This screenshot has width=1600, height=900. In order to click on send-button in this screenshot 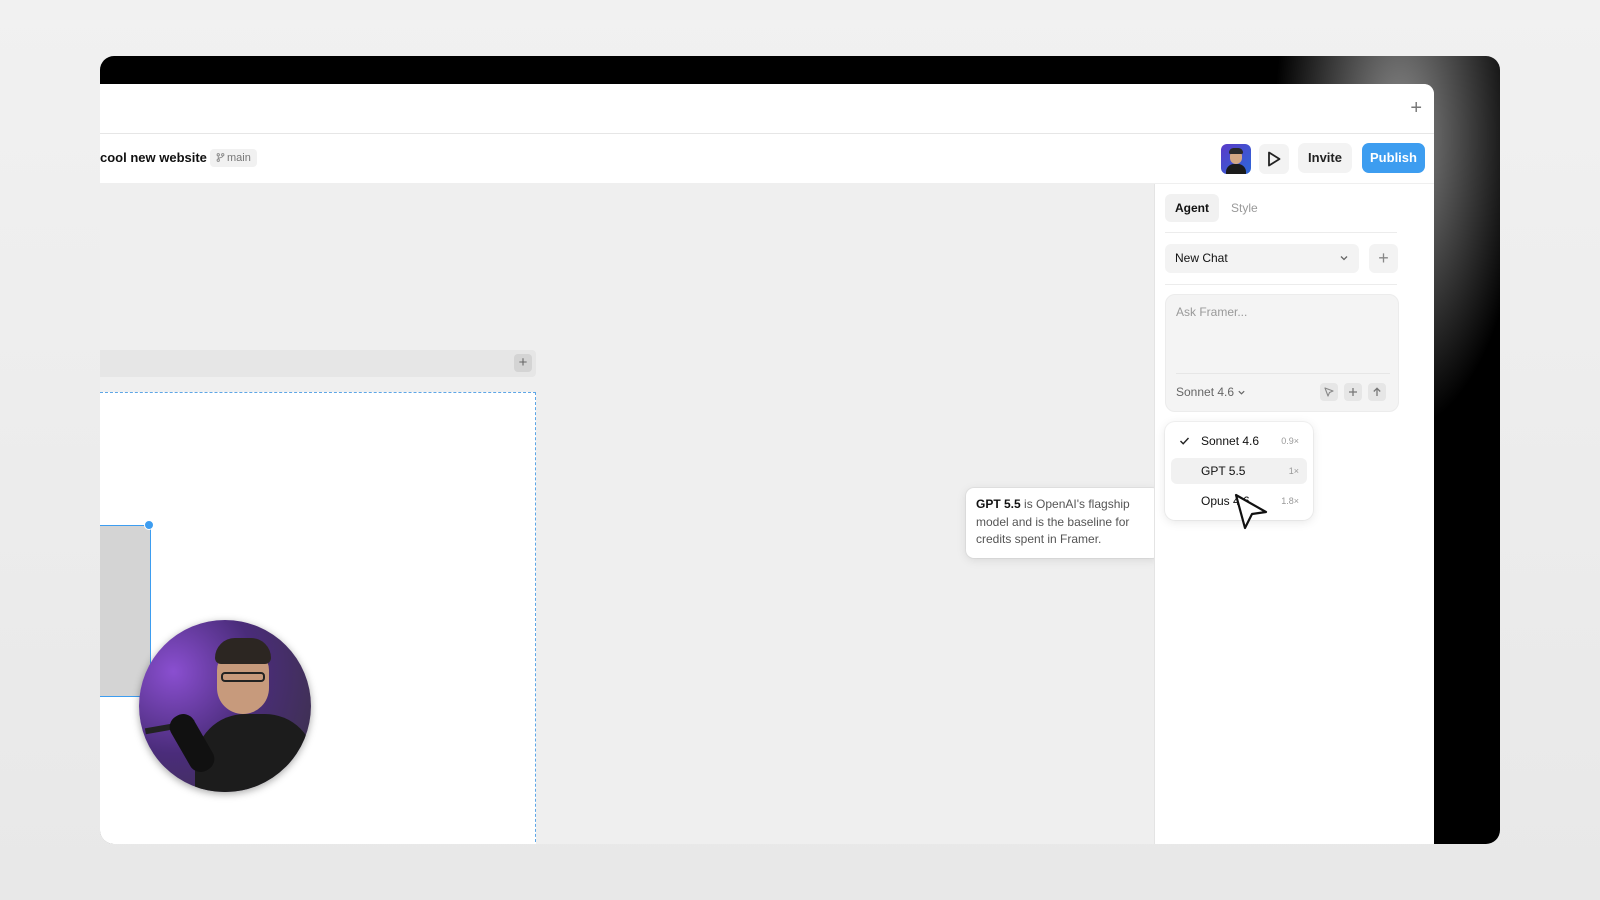, I will do `click(1377, 392)`.